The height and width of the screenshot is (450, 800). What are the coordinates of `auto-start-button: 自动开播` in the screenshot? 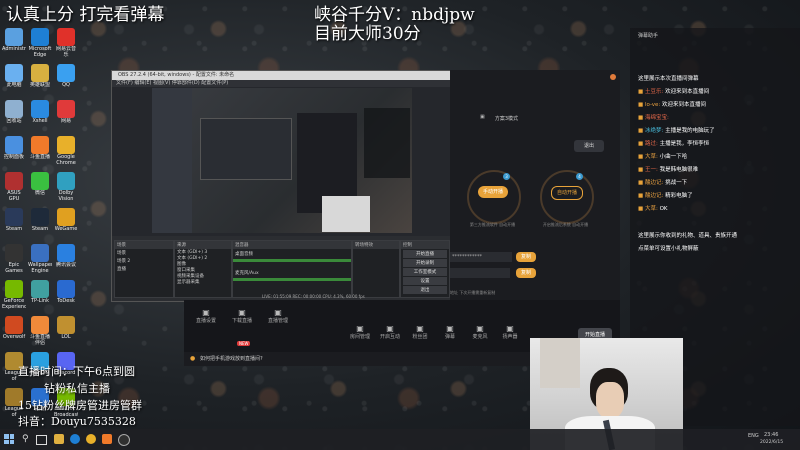 It's located at (567, 193).